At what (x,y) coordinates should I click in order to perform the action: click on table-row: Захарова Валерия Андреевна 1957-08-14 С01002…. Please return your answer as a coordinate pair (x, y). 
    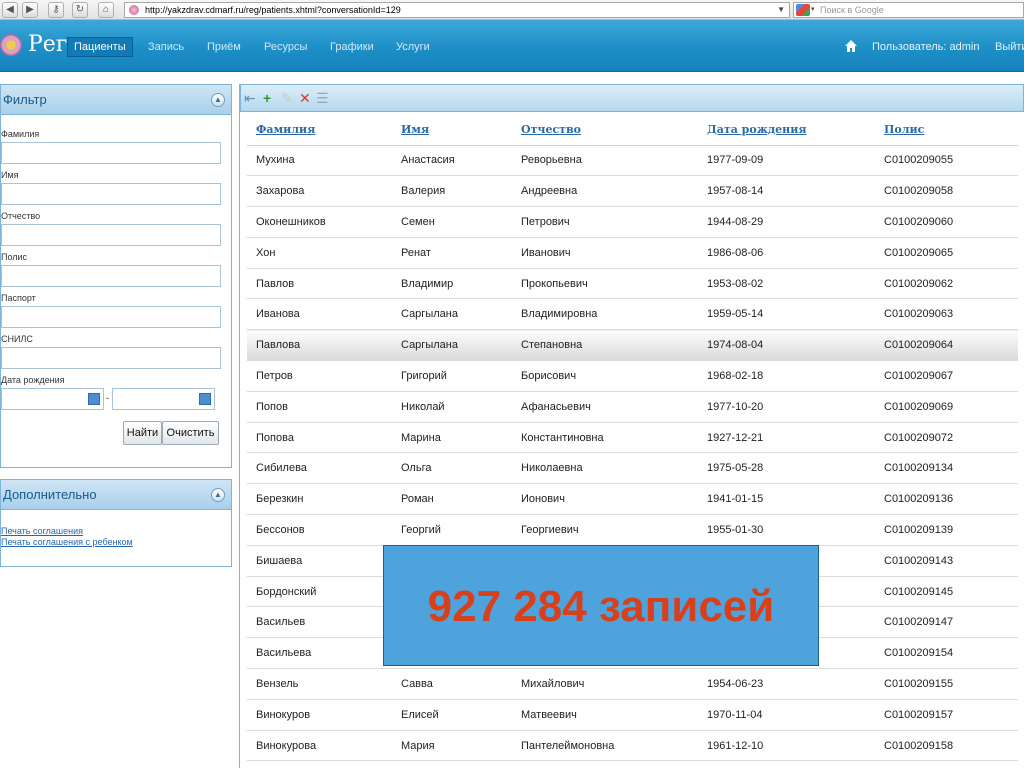
    Looking at the image, I should click on (632, 191).